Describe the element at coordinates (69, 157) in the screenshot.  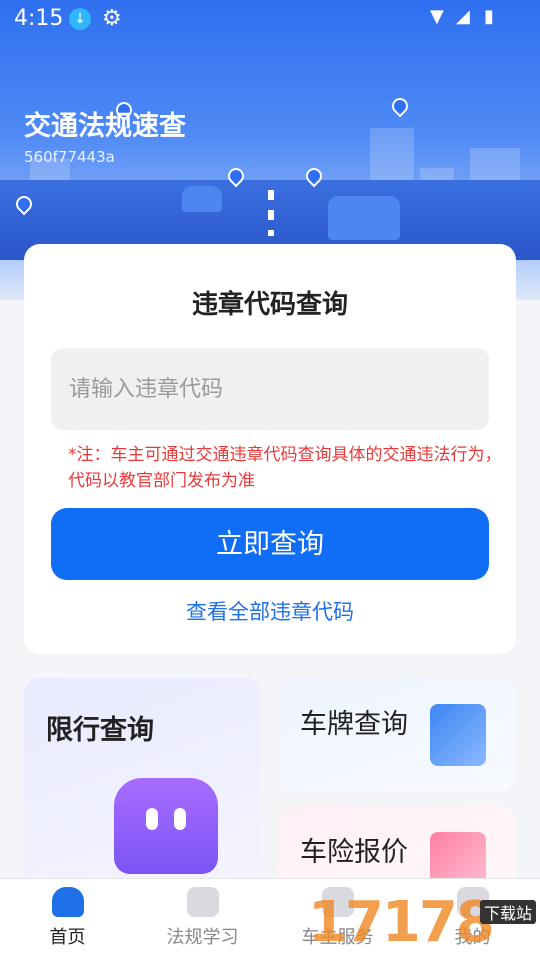
I see `page-subtitle: 560f77443a` at that location.